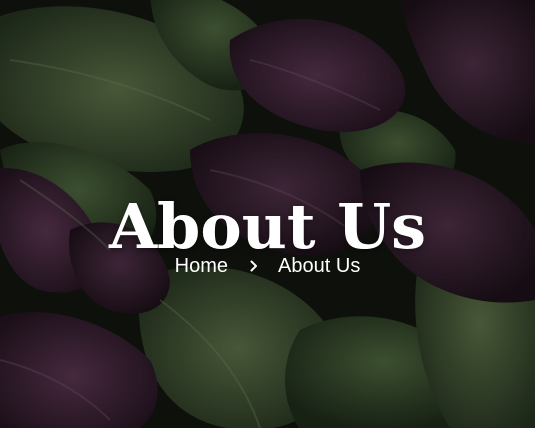  I want to click on breadcrumb-home-link: Home, so click(201, 266).